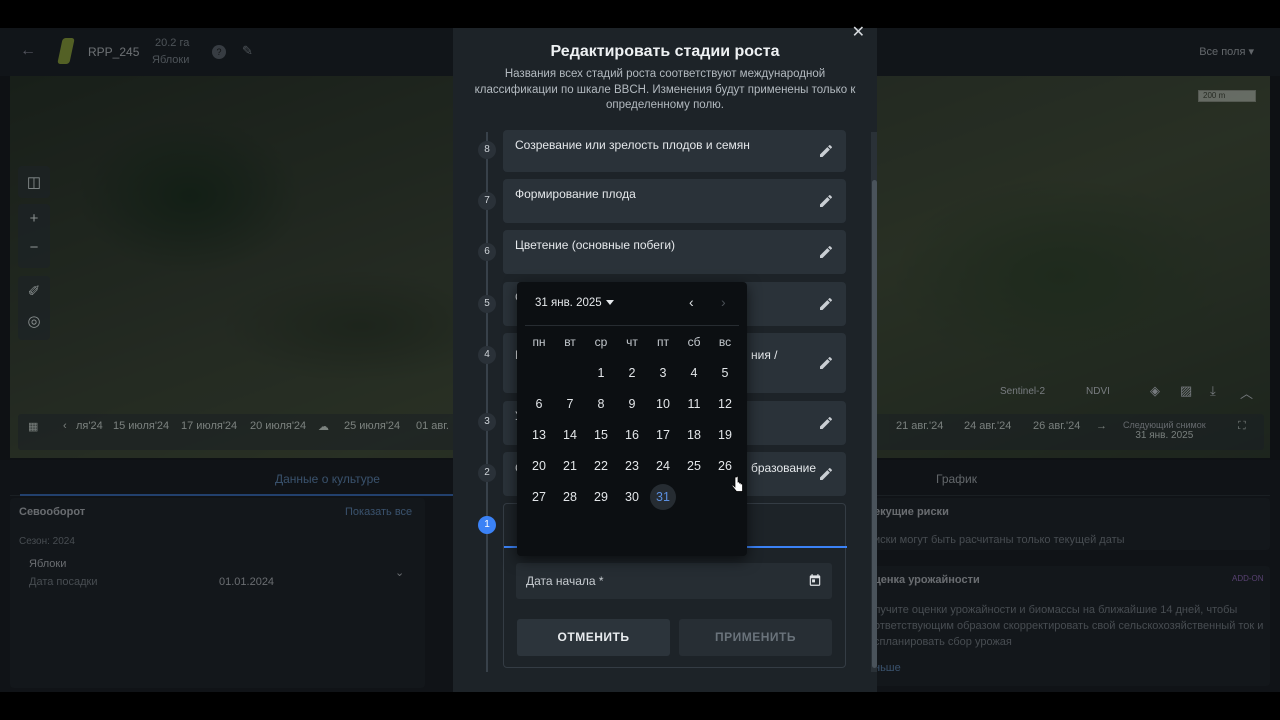 The width and height of the screenshot is (1280, 720). What do you see at coordinates (609, 303) in the screenshot?
I see `caret-down-icon` at bounding box center [609, 303].